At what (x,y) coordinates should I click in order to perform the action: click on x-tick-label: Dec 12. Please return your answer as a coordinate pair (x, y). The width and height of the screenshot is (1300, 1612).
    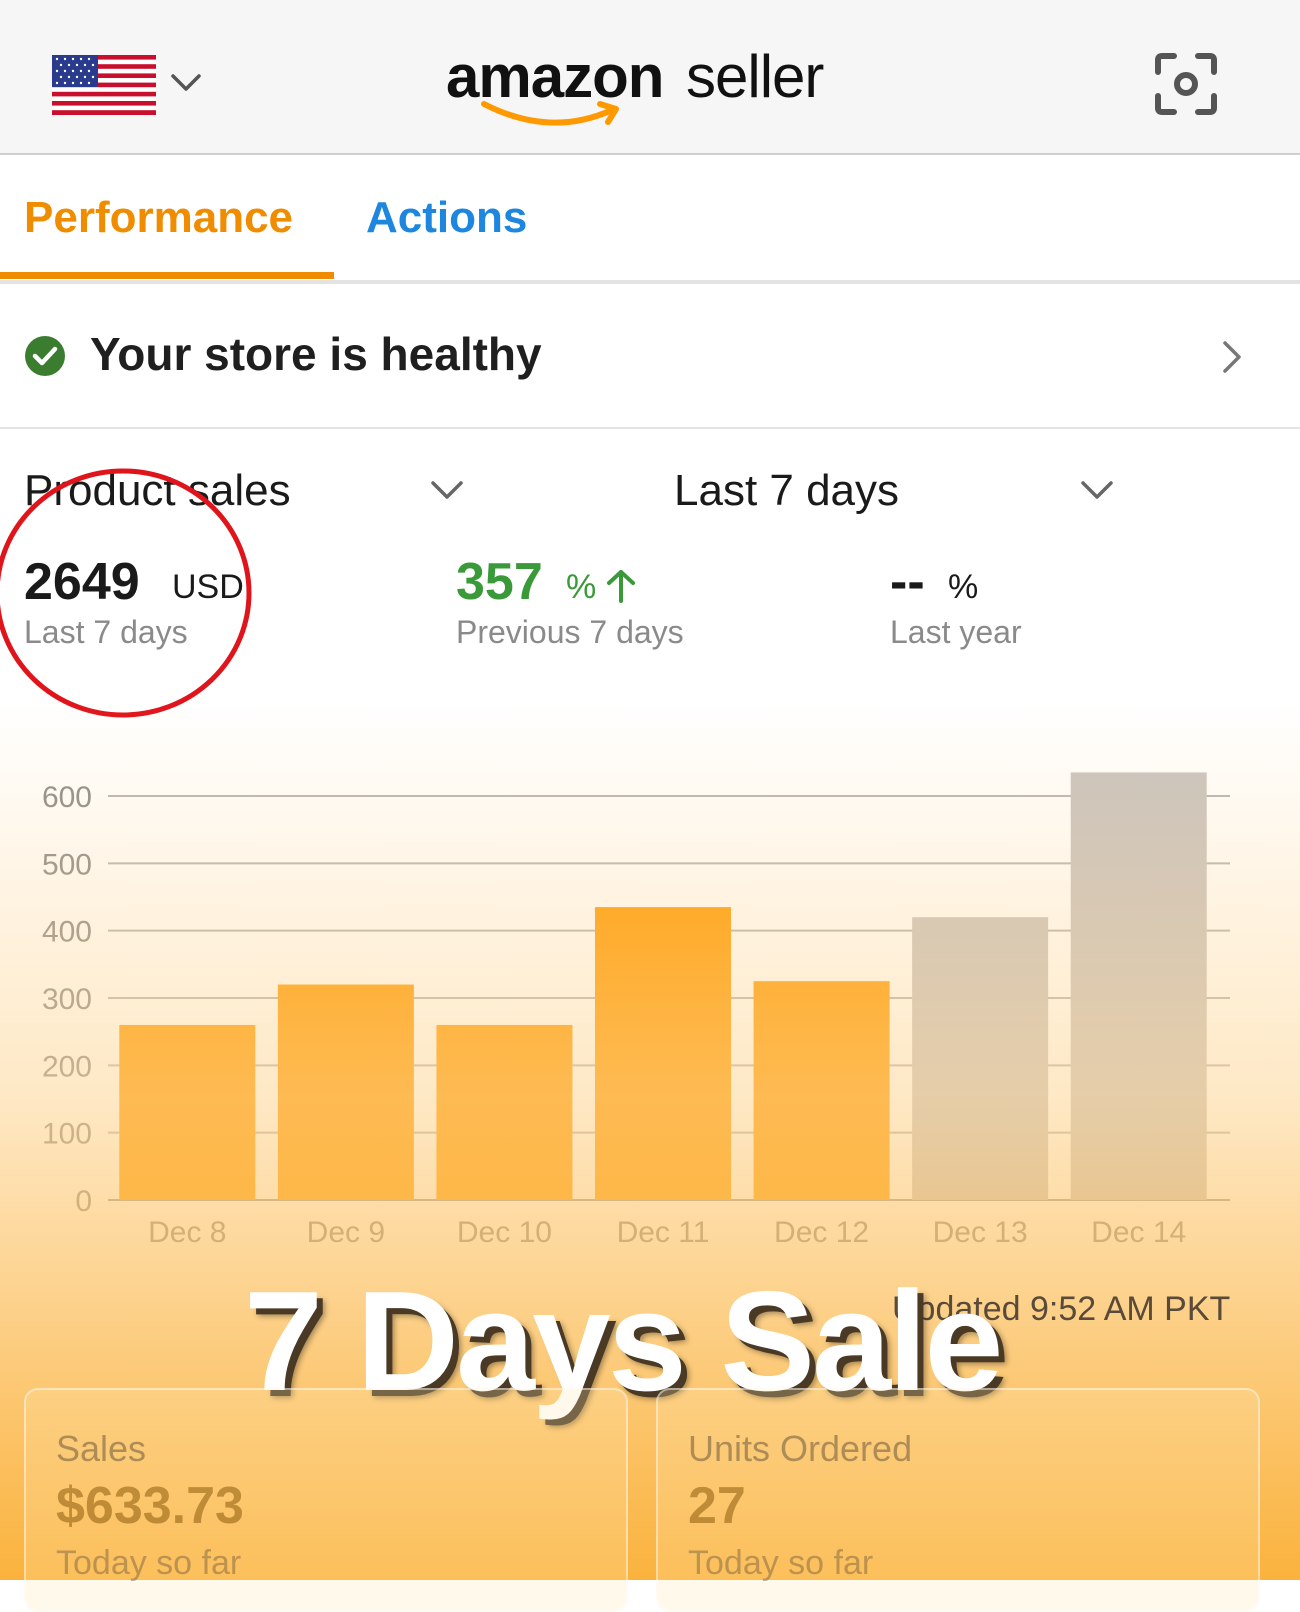
    Looking at the image, I should click on (821, 1232).